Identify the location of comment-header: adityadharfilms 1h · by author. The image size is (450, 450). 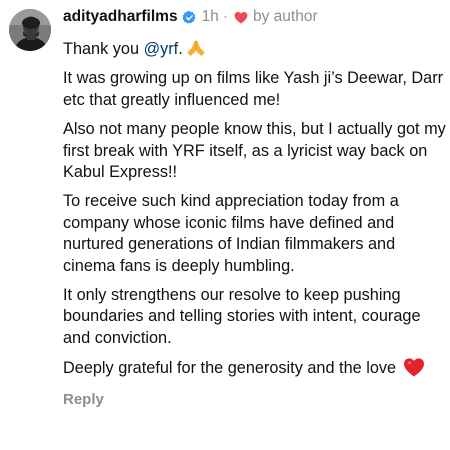
(255, 17).